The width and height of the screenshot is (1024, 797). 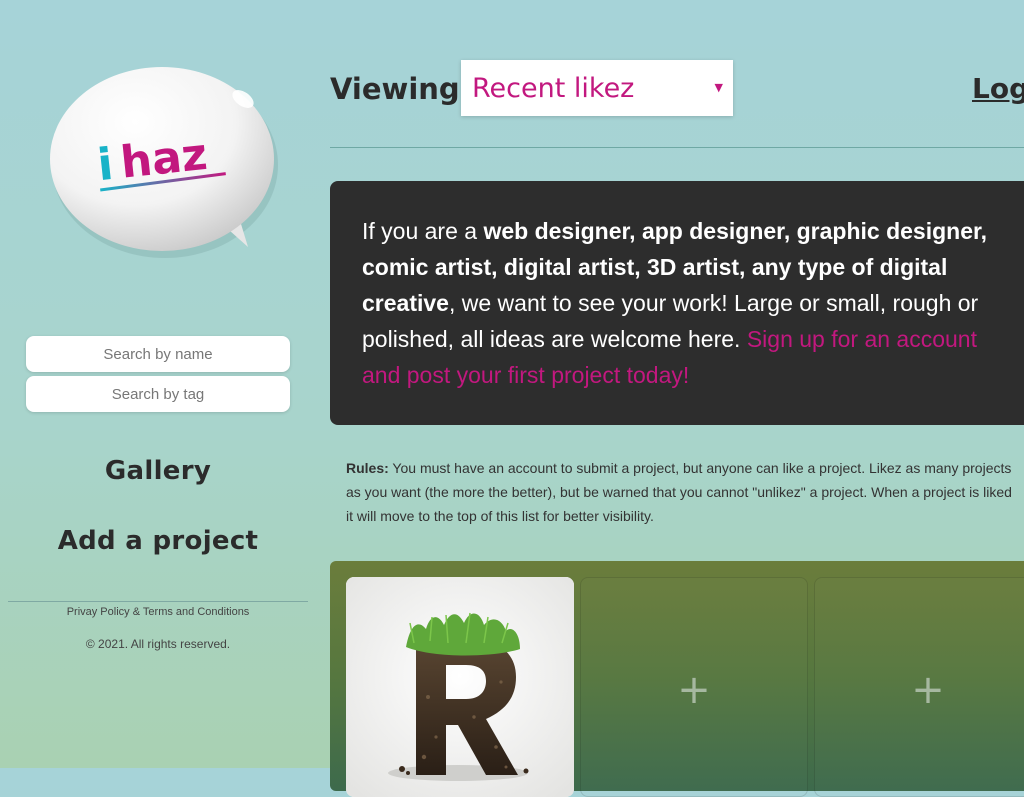 I want to click on project-card, so click(x=460, y=687).